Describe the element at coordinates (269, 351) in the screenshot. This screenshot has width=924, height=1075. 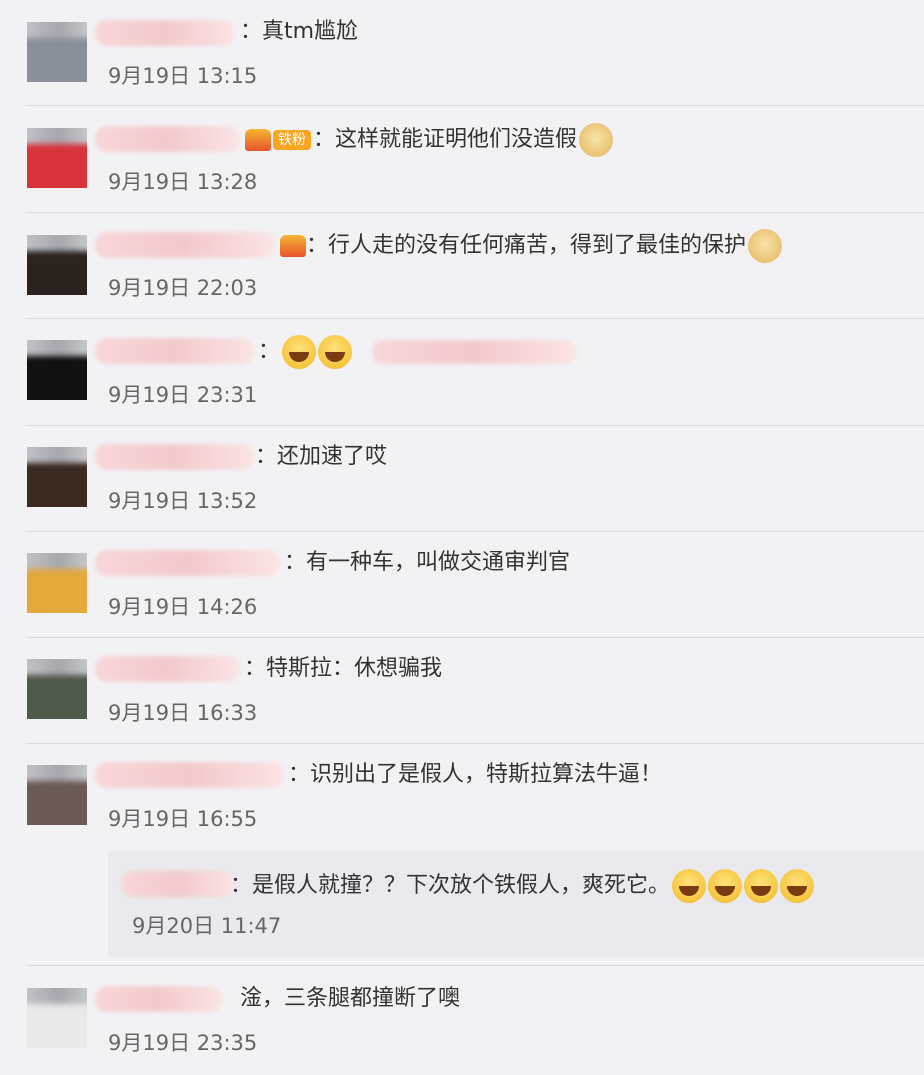
I see `comment-body: ：` at that location.